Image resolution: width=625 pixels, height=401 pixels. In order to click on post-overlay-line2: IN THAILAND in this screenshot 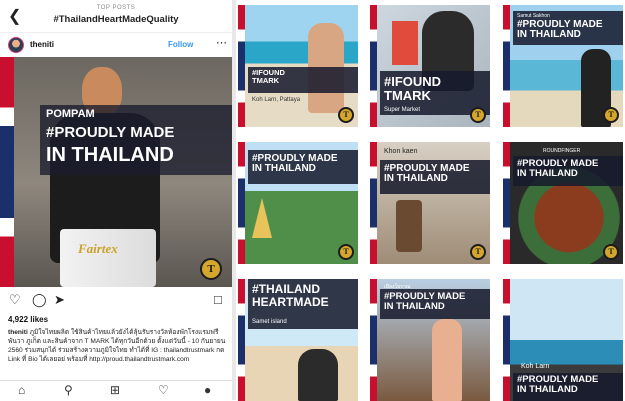, I will do `click(110, 155)`.